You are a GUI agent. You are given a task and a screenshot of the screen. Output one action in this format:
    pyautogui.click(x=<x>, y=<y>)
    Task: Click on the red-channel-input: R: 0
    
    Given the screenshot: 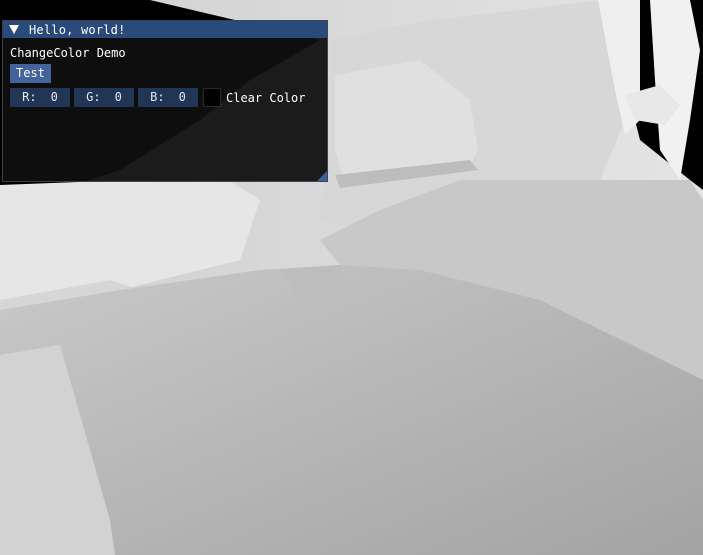 What is the action you would take?
    pyautogui.click(x=40, y=97)
    